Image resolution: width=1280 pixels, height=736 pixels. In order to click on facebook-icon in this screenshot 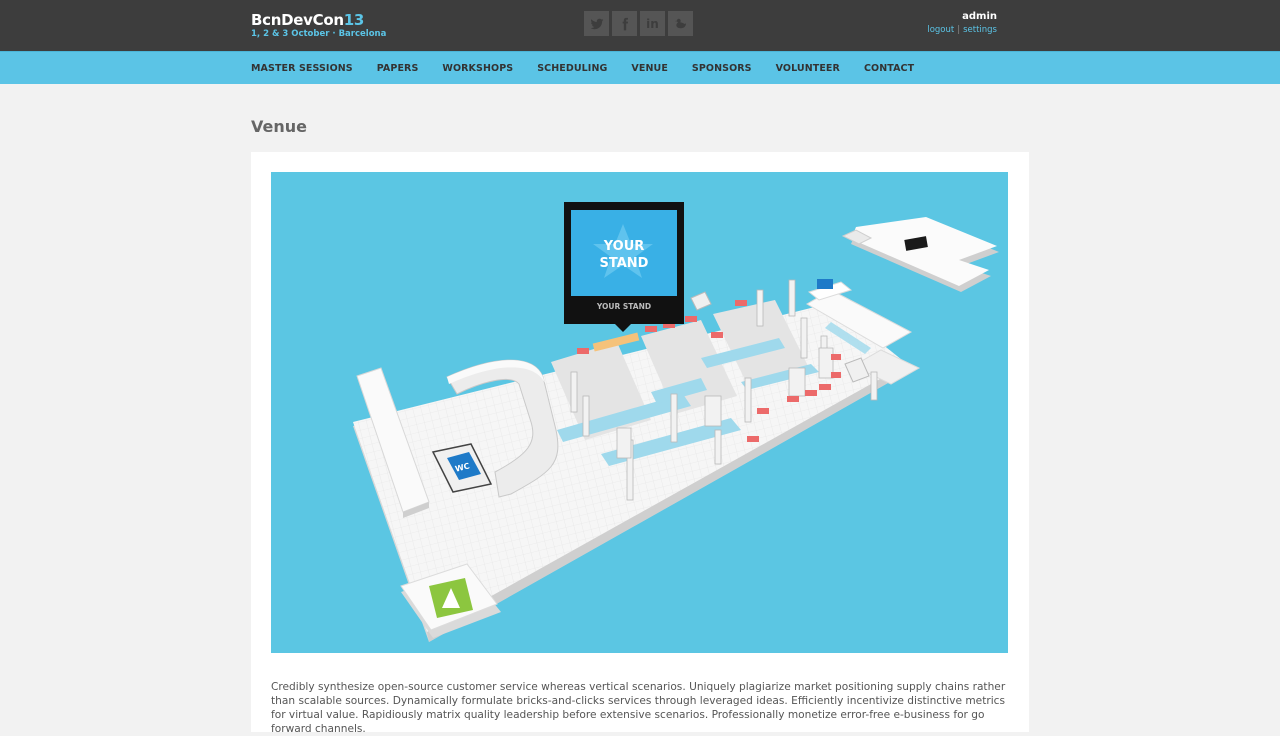, I will do `click(625, 23)`.